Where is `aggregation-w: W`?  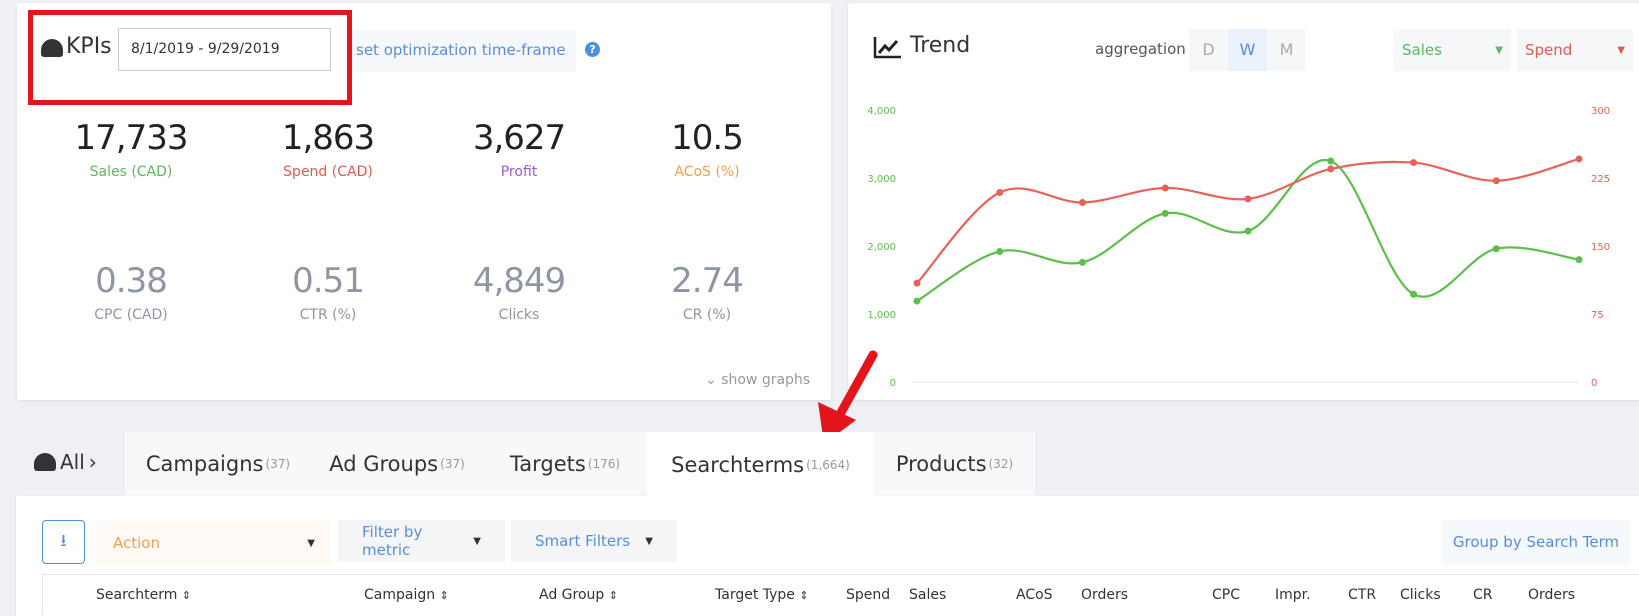
aggregation-w: W is located at coordinates (1247, 50).